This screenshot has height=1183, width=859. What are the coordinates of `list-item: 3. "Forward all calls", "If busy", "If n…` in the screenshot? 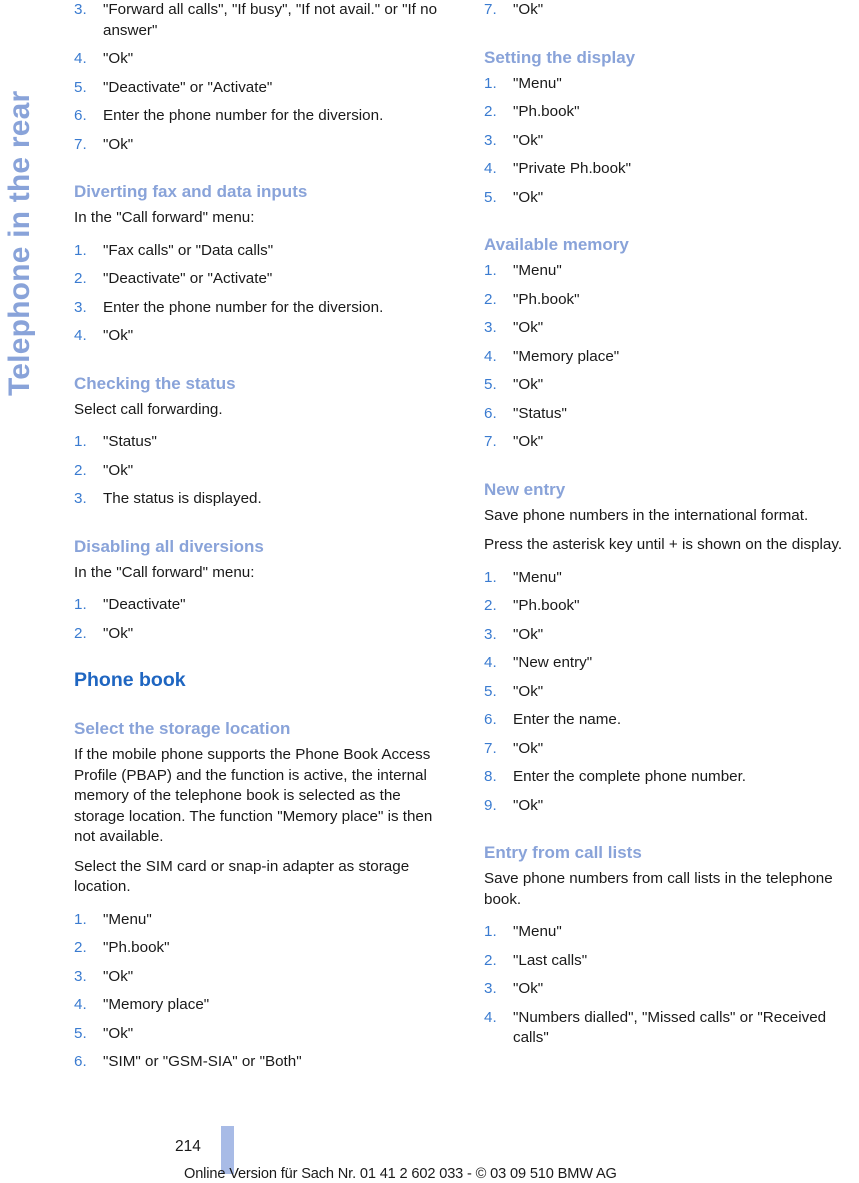 It's located at (261, 20).